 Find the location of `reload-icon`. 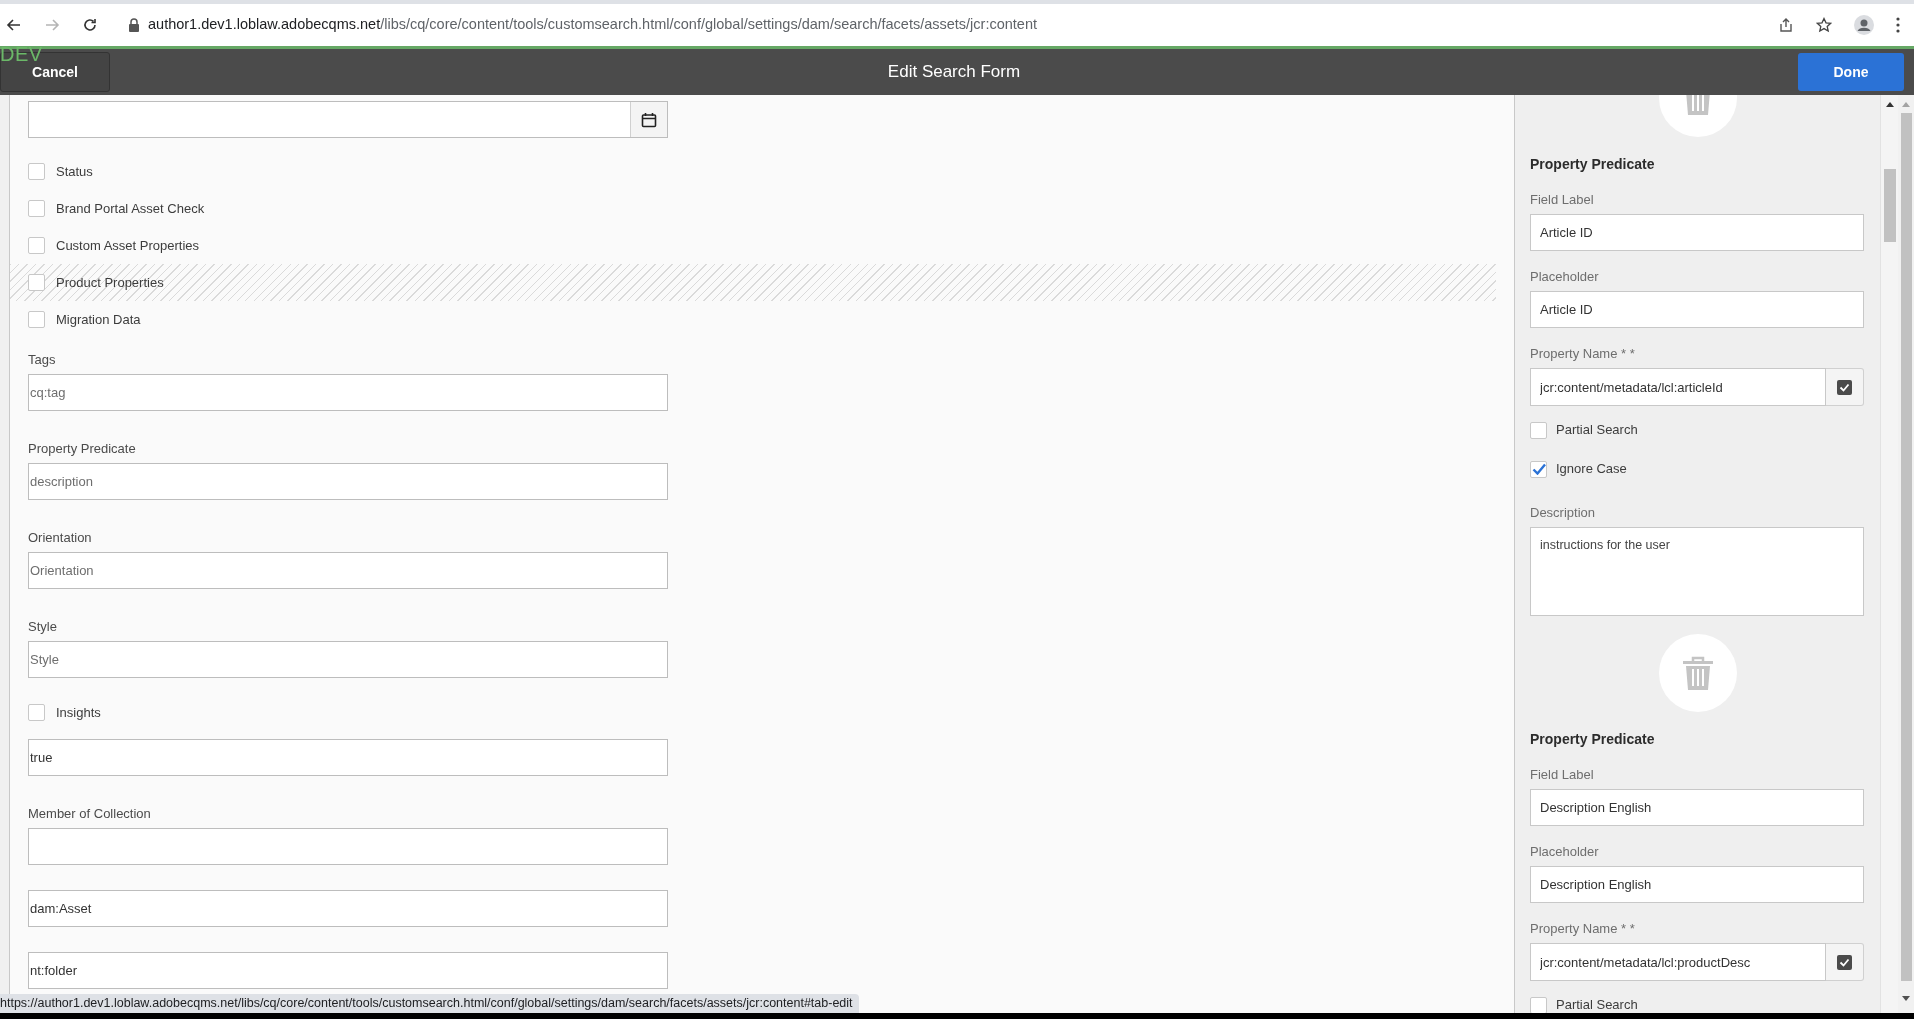

reload-icon is located at coordinates (90, 25).